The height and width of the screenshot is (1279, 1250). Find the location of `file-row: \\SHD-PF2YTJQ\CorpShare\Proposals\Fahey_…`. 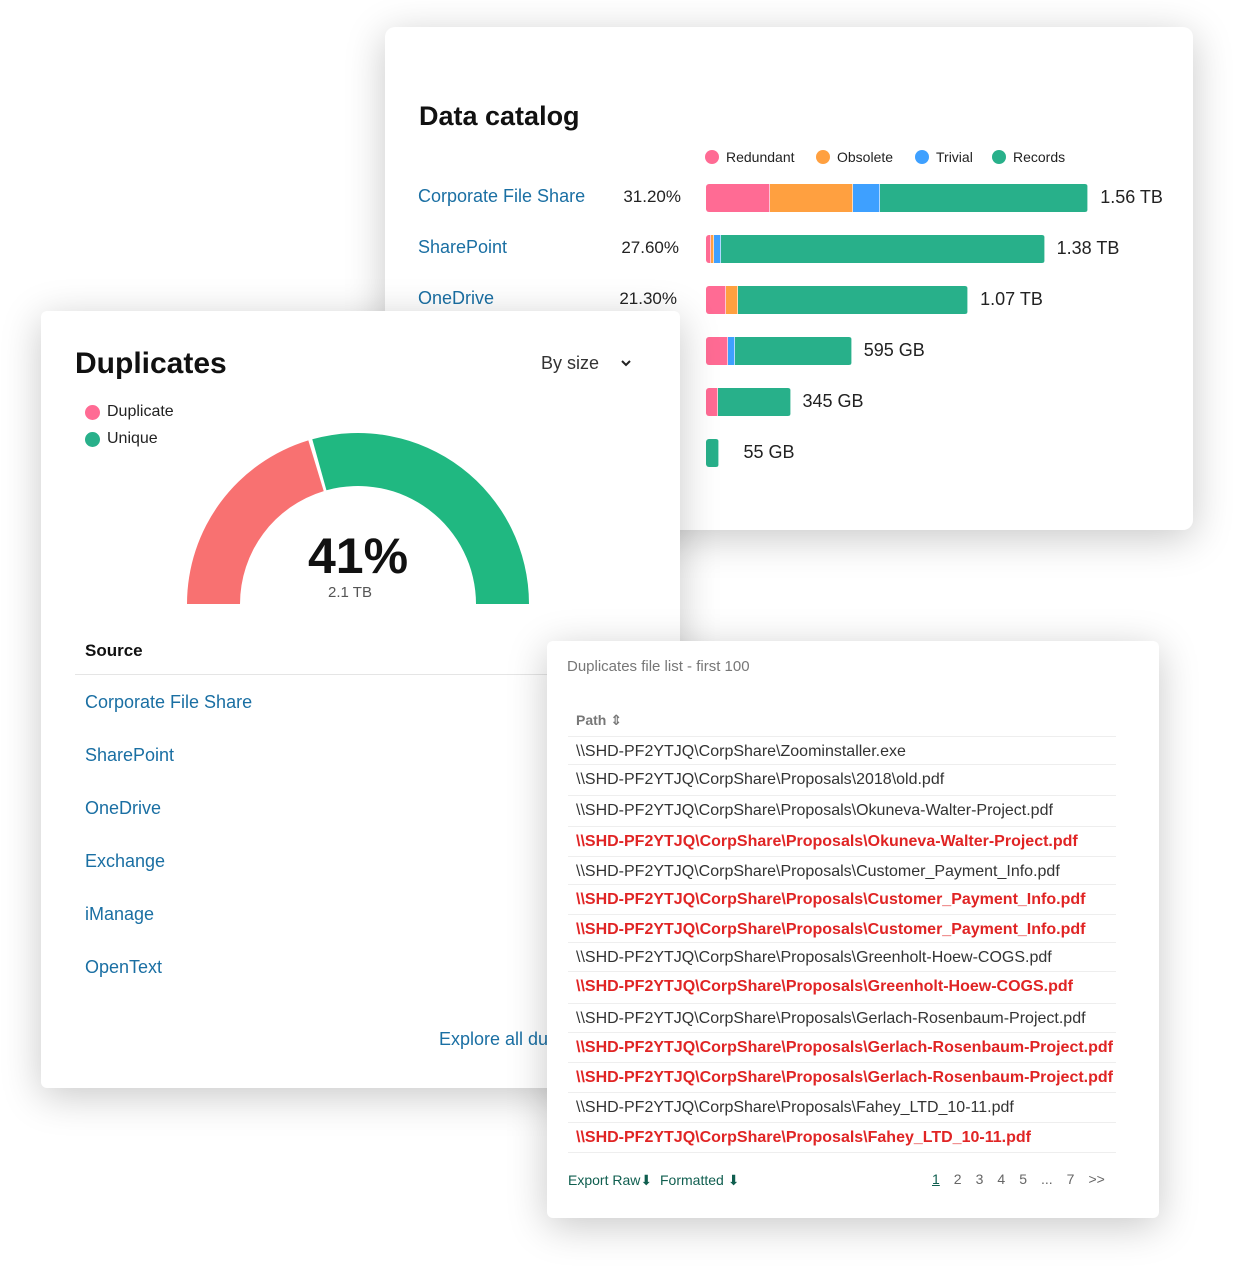

file-row: \\SHD-PF2YTJQ\CorpShare\Proposals\Fahey_… is located at coordinates (842, 1107).